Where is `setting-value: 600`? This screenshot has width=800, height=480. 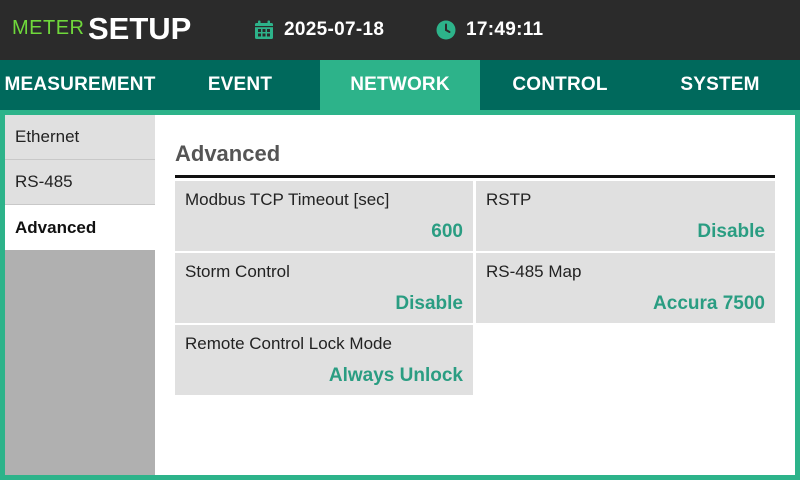 setting-value: 600 is located at coordinates (447, 231).